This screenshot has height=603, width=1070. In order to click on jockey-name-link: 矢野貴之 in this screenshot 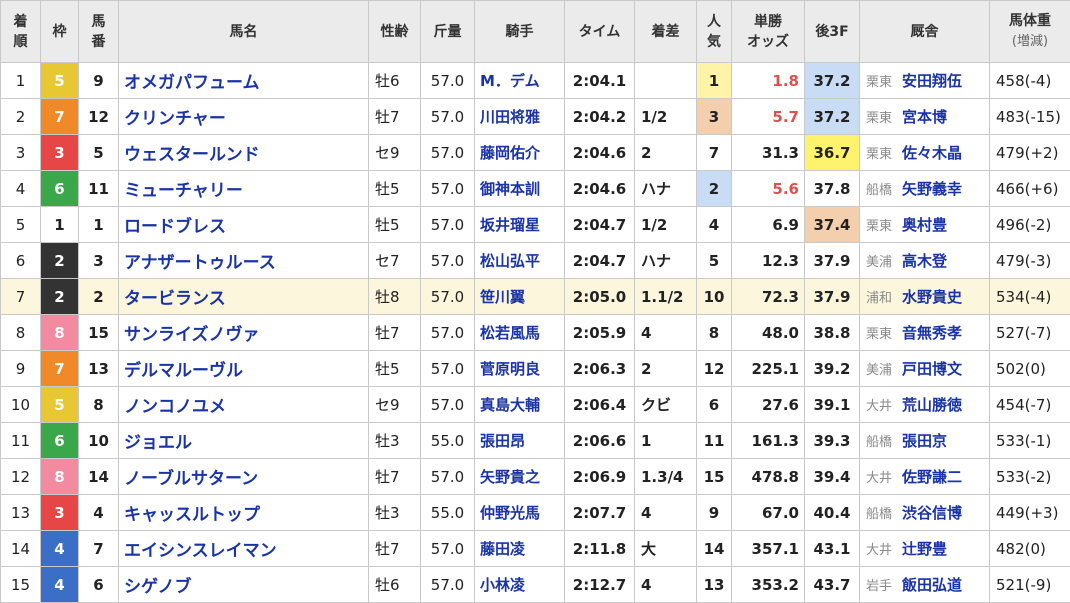, I will do `click(520, 477)`.